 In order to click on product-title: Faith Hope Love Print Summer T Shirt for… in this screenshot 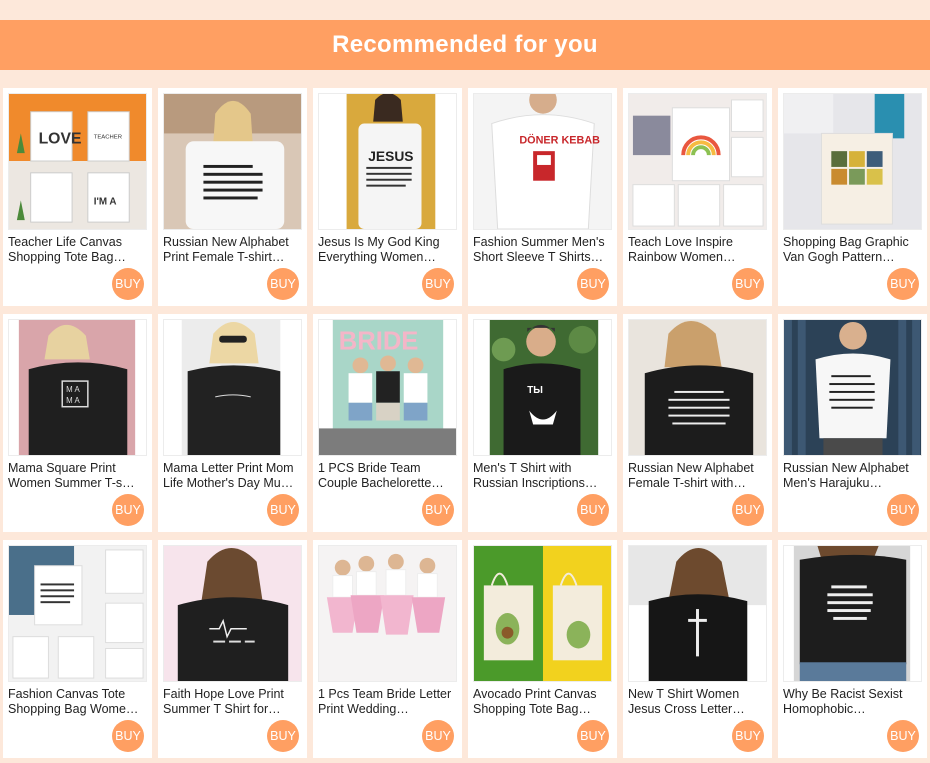, I will do `click(231, 702)`.